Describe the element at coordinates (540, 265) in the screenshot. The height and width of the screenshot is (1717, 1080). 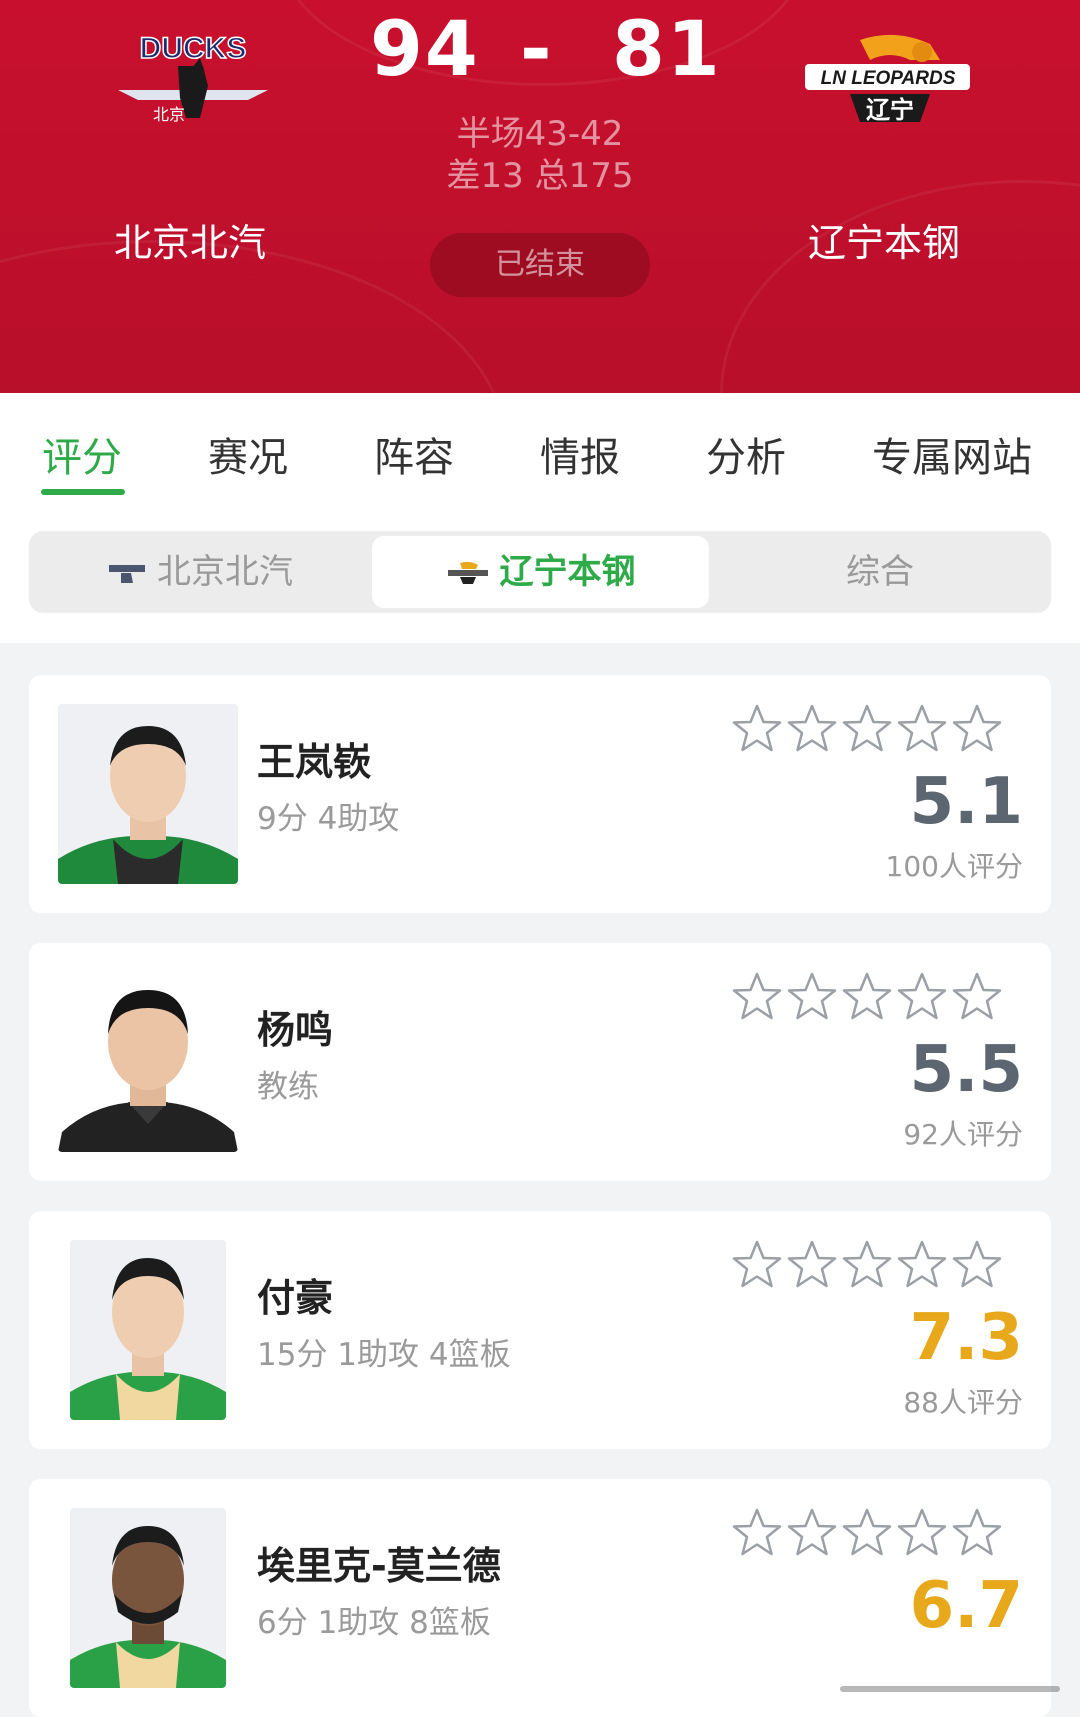
I see `match-status-badge: 已结束` at that location.